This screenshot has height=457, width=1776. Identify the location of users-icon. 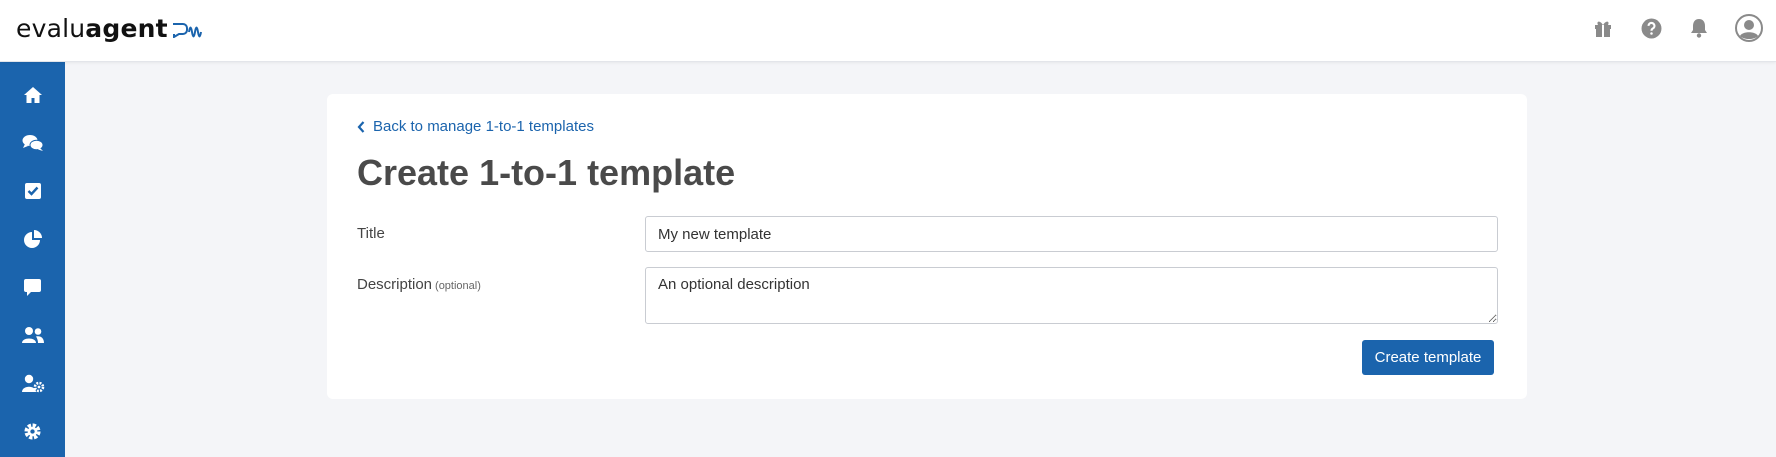
(32, 335).